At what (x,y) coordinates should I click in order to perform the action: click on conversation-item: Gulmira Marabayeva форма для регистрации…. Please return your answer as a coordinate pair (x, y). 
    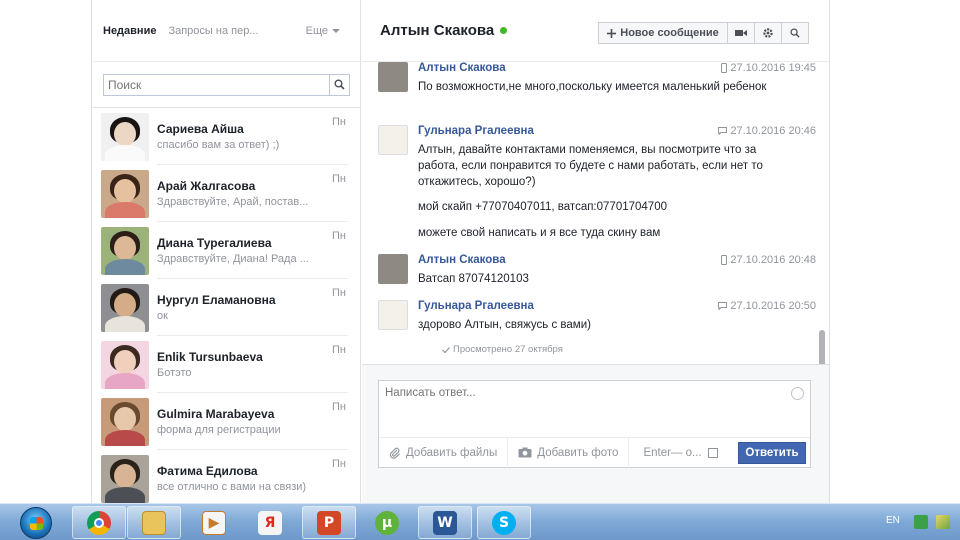
    Looking at the image, I should click on (226, 421).